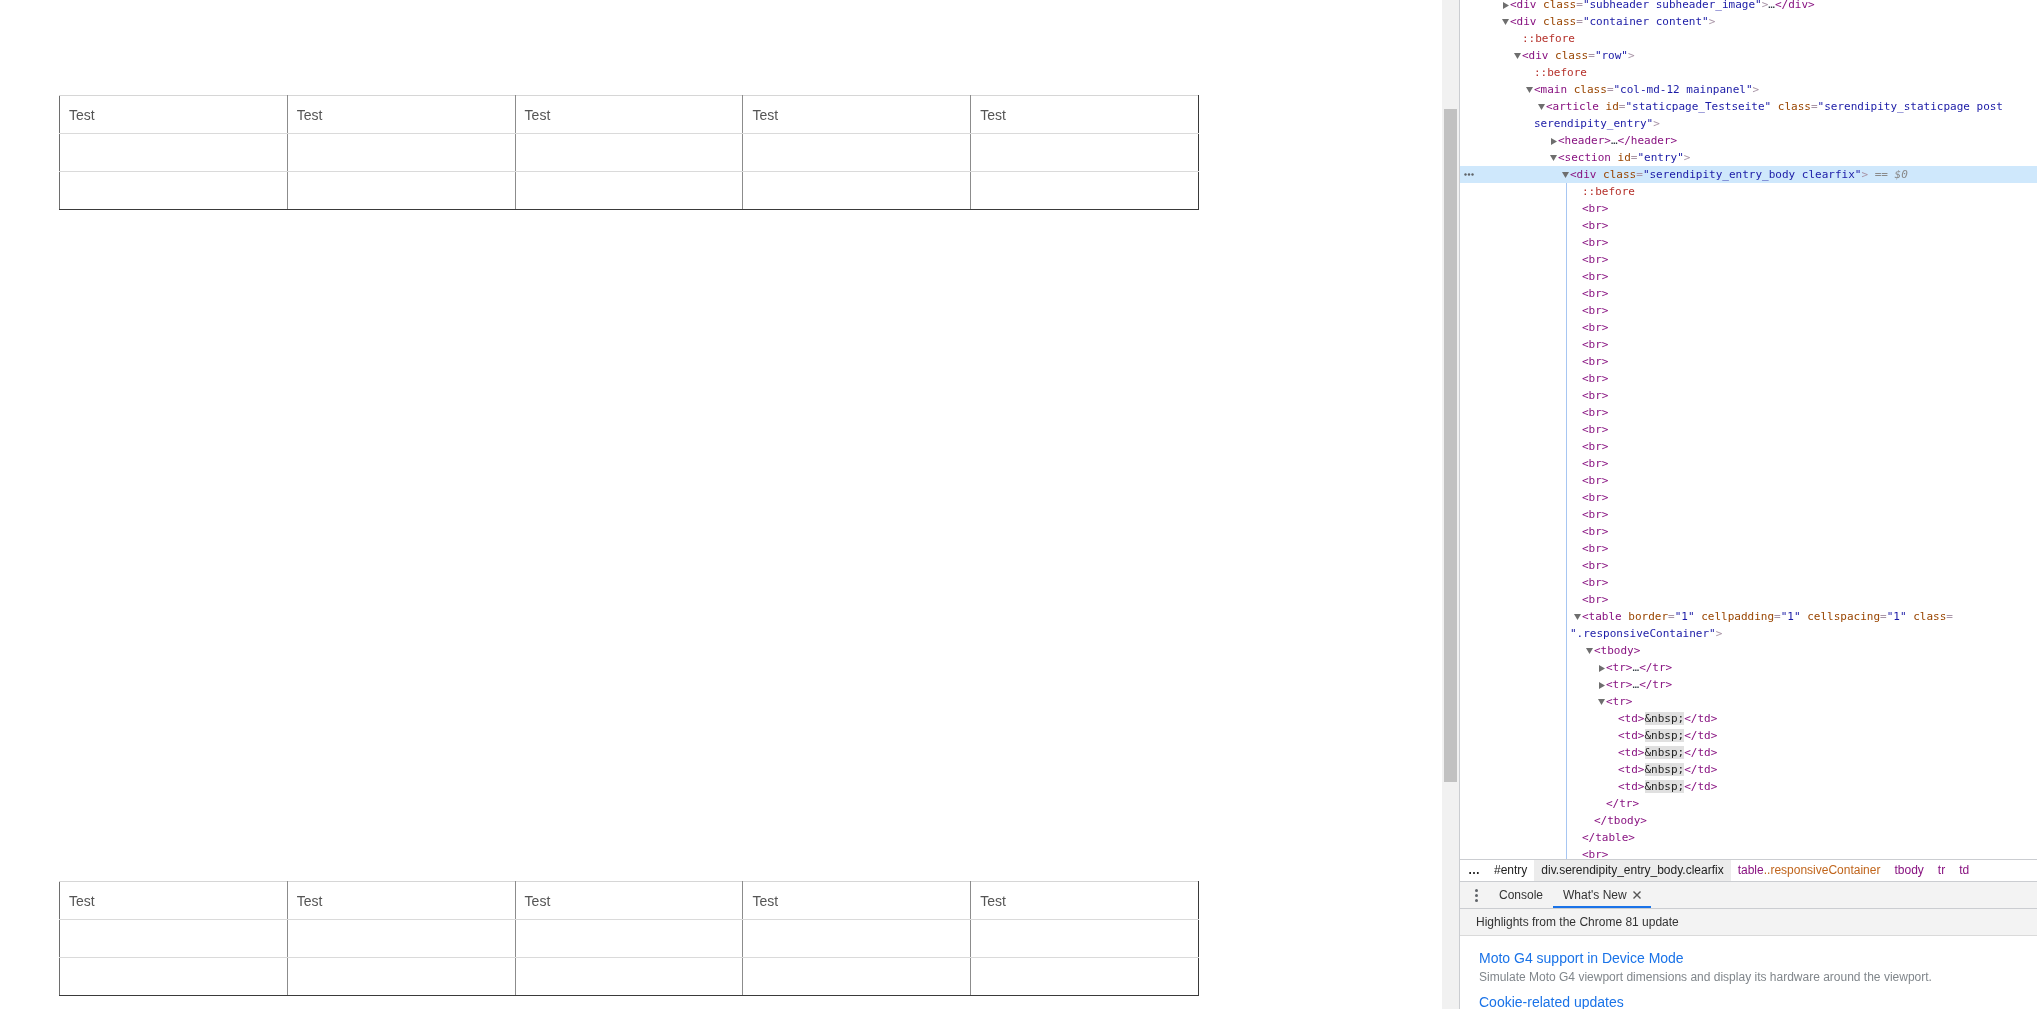 Image resolution: width=2037 pixels, height=1009 pixels. I want to click on more-menu-icon, so click(1476, 895).